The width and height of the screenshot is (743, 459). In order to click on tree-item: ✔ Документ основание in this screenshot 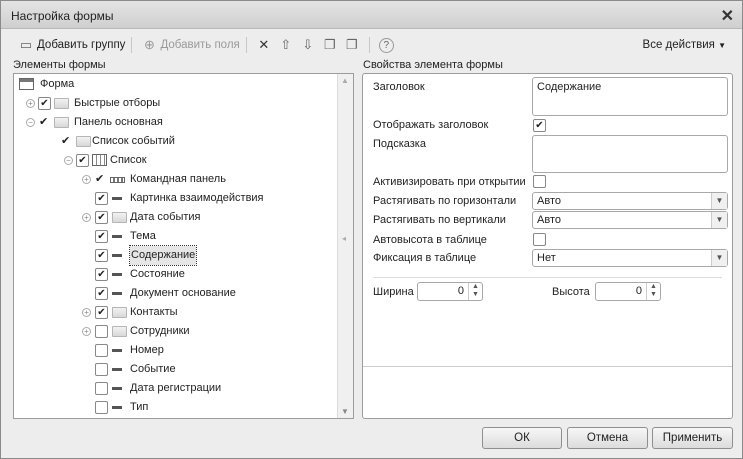, I will do `click(174, 293)`.